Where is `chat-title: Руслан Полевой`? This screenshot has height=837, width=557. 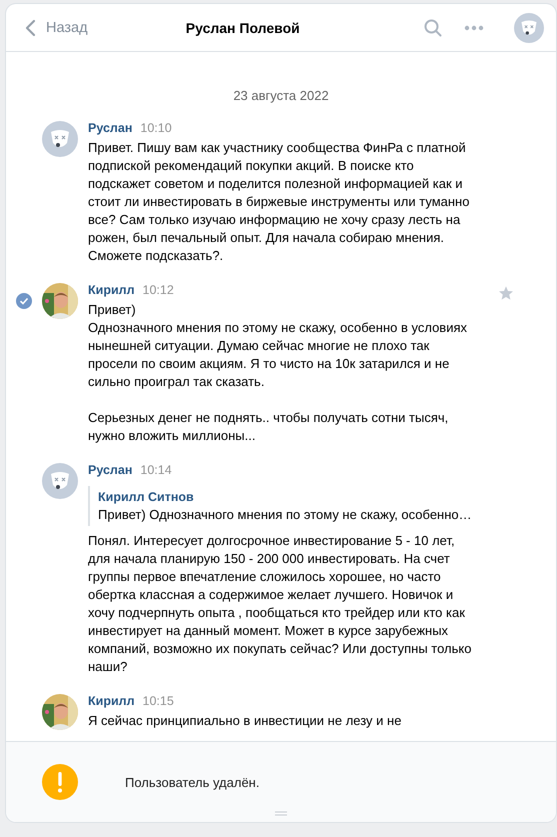 chat-title: Руслан Полевой is located at coordinates (242, 28).